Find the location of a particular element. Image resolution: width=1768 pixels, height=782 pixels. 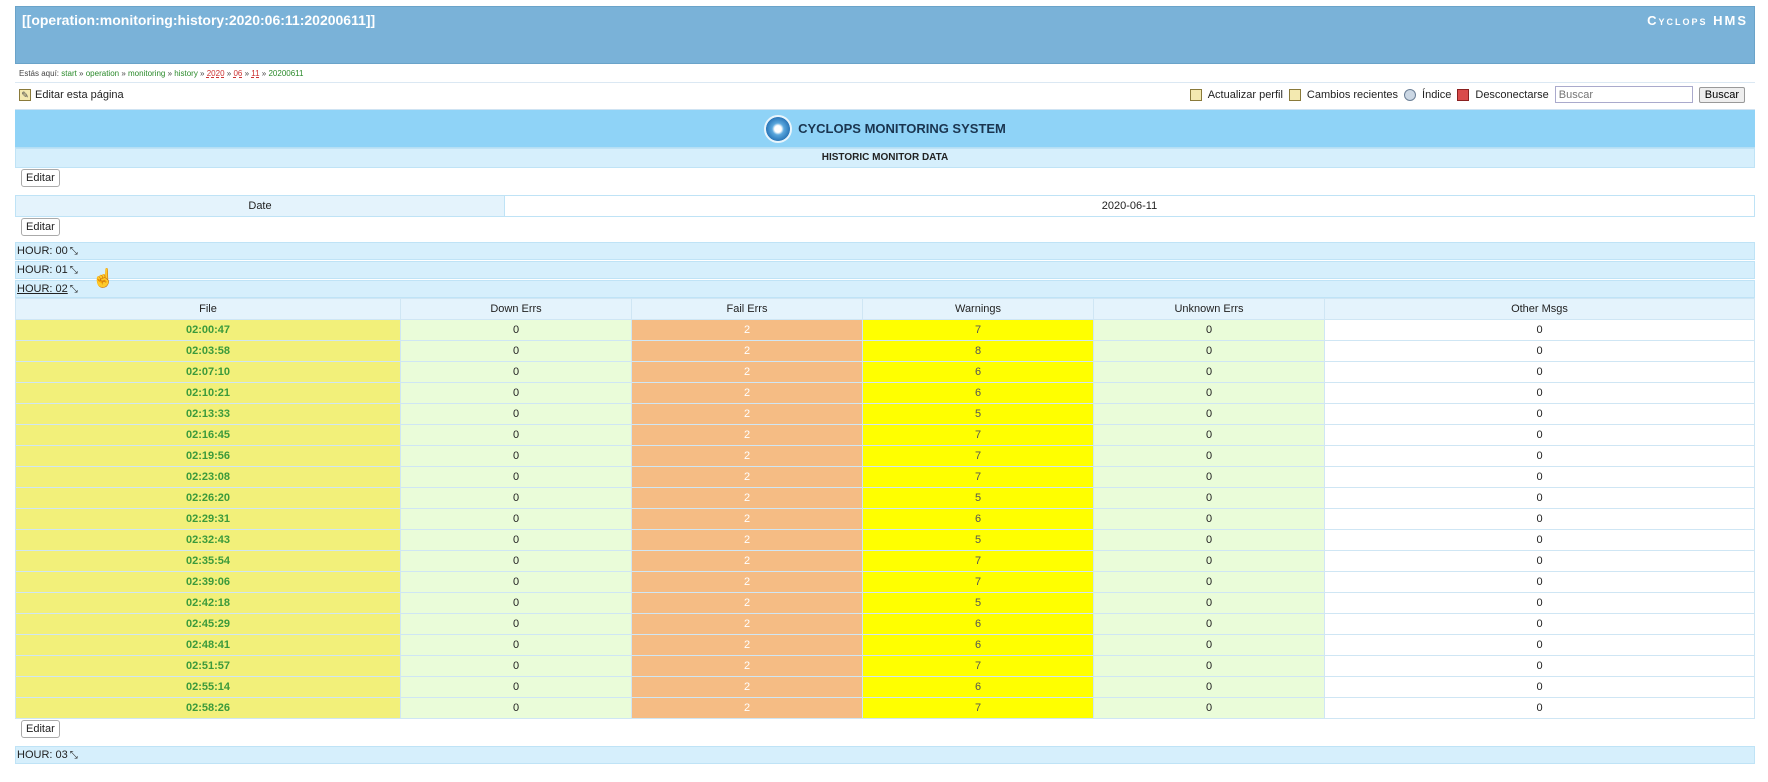

cell-file: 02:32:43 is located at coordinates (208, 540).